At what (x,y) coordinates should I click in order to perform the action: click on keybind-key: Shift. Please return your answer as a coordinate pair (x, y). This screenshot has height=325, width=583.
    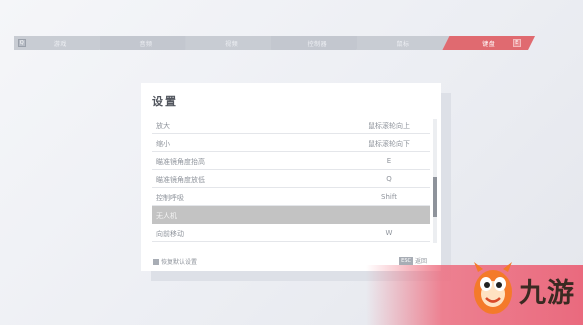
    Looking at the image, I should click on (389, 197).